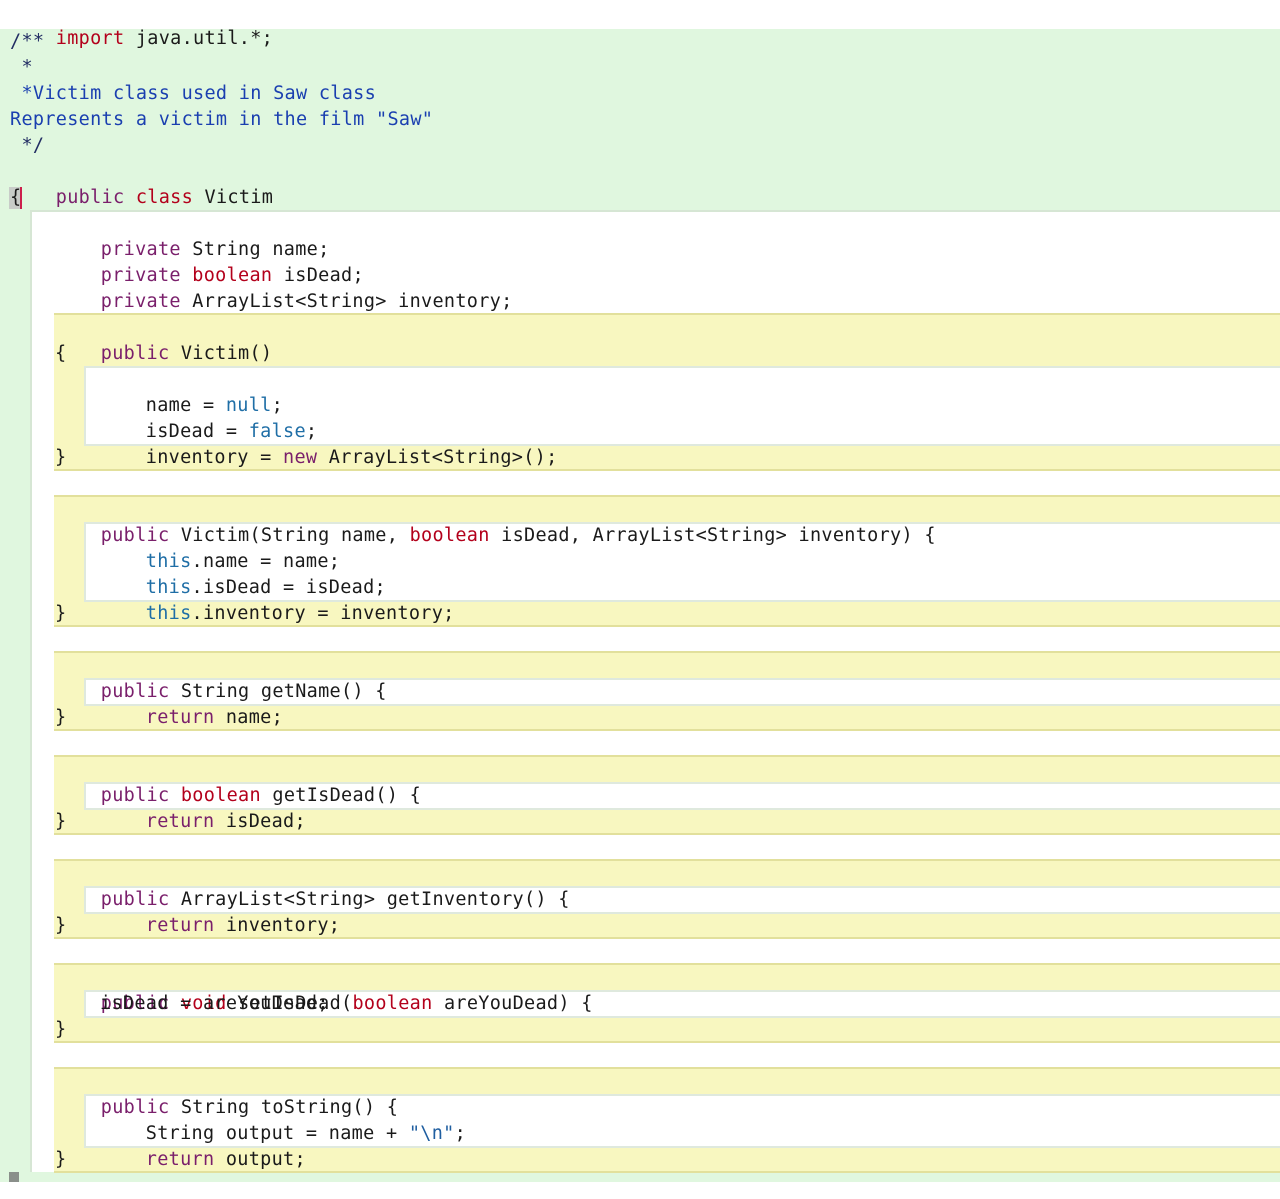 The image size is (1280, 1199). What do you see at coordinates (14, 1177) in the screenshot?
I see `bottom-brace-marker` at bounding box center [14, 1177].